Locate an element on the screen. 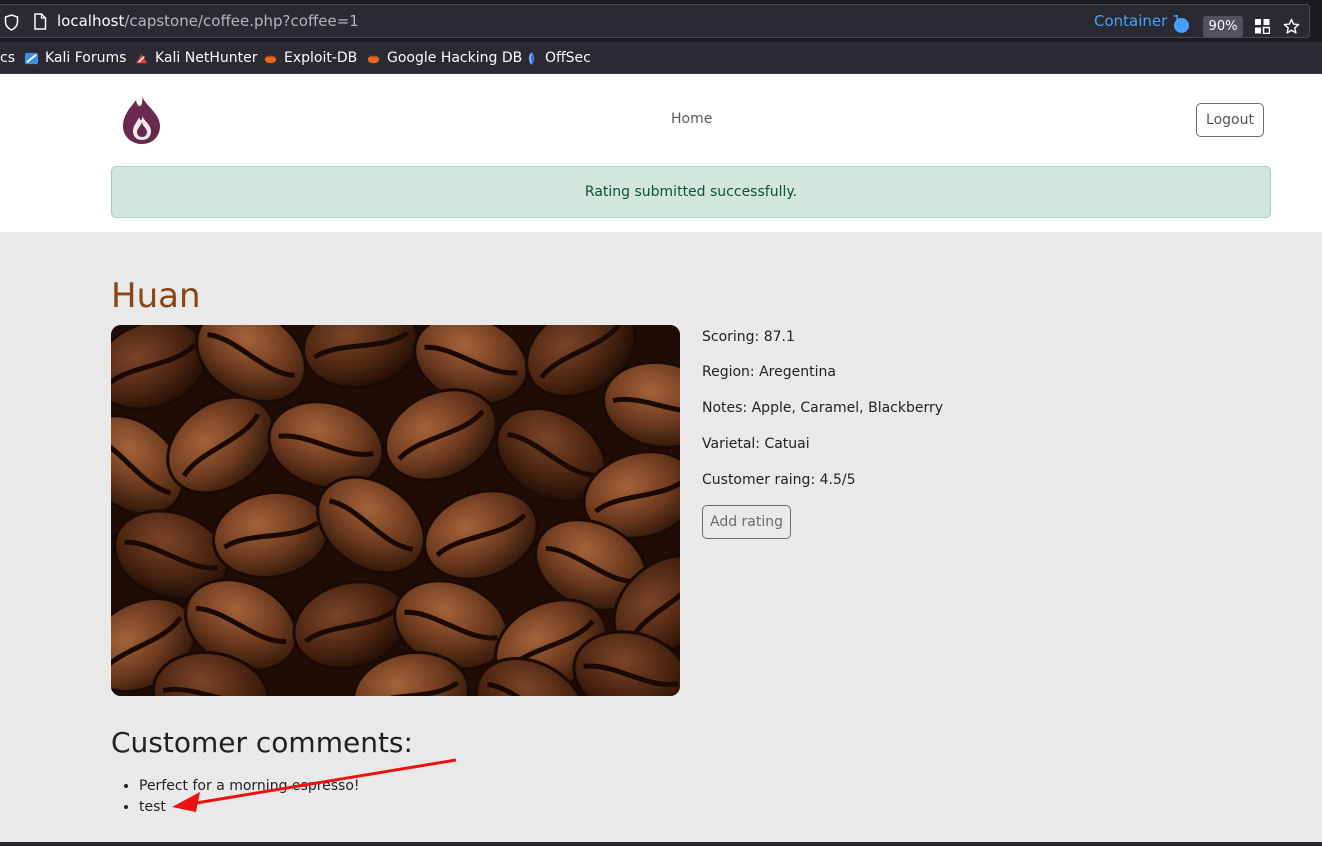 This screenshot has width=1322, height=846. kali-forums-icon is located at coordinates (31, 58).